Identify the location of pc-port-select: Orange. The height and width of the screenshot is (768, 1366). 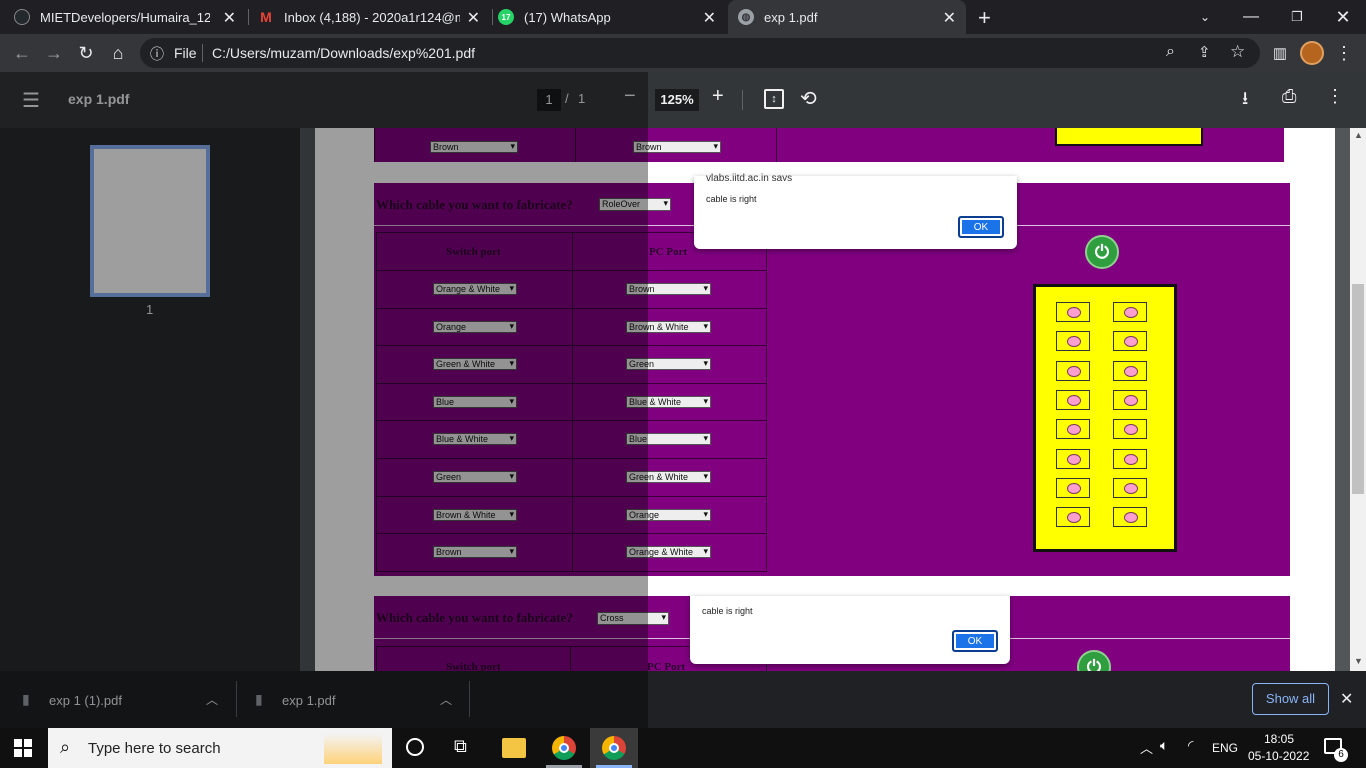
(668, 515).